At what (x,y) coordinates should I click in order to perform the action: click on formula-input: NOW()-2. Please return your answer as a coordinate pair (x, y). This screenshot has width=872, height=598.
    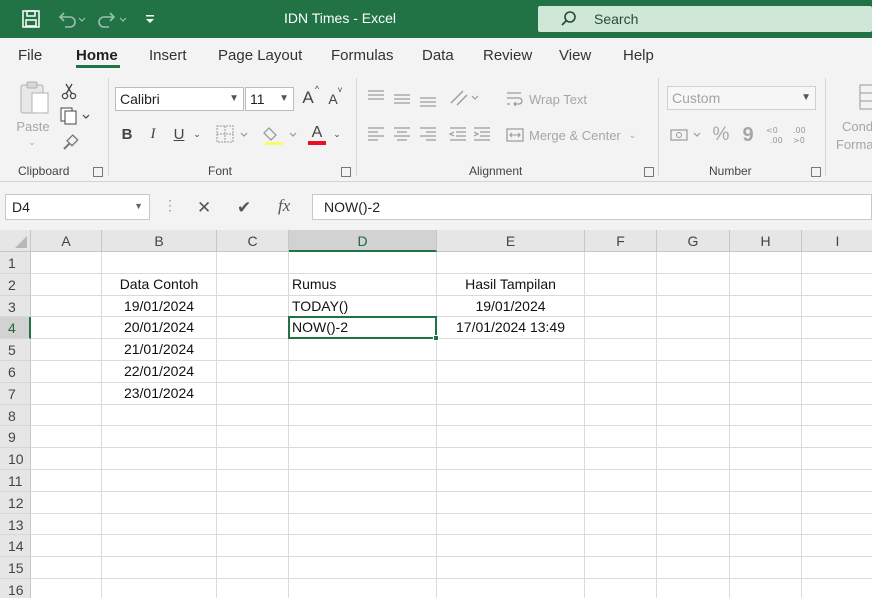
    Looking at the image, I should click on (592, 207).